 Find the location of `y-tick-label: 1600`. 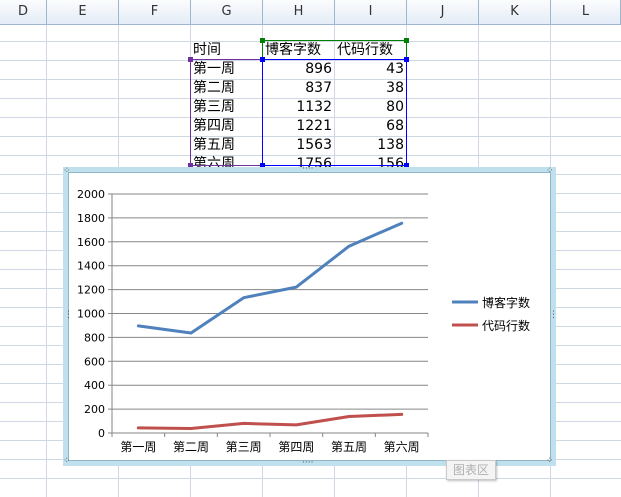

y-tick-label: 1600 is located at coordinates (91, 242).